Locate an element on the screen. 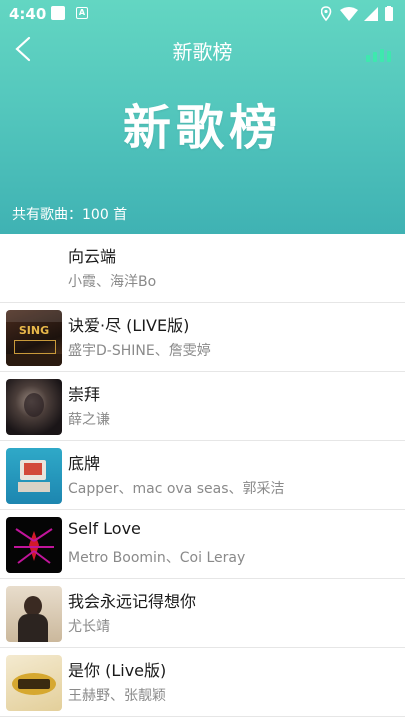  song-row: 向云端 小霞、海洋Bo is located at coordinates (202, 268).